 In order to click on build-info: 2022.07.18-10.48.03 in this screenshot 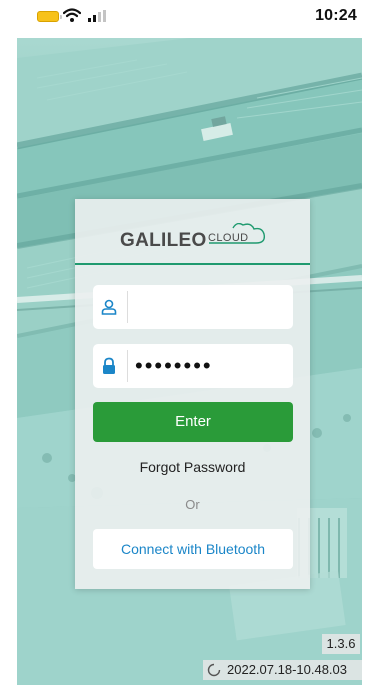, I will do `click(282, 670)`.